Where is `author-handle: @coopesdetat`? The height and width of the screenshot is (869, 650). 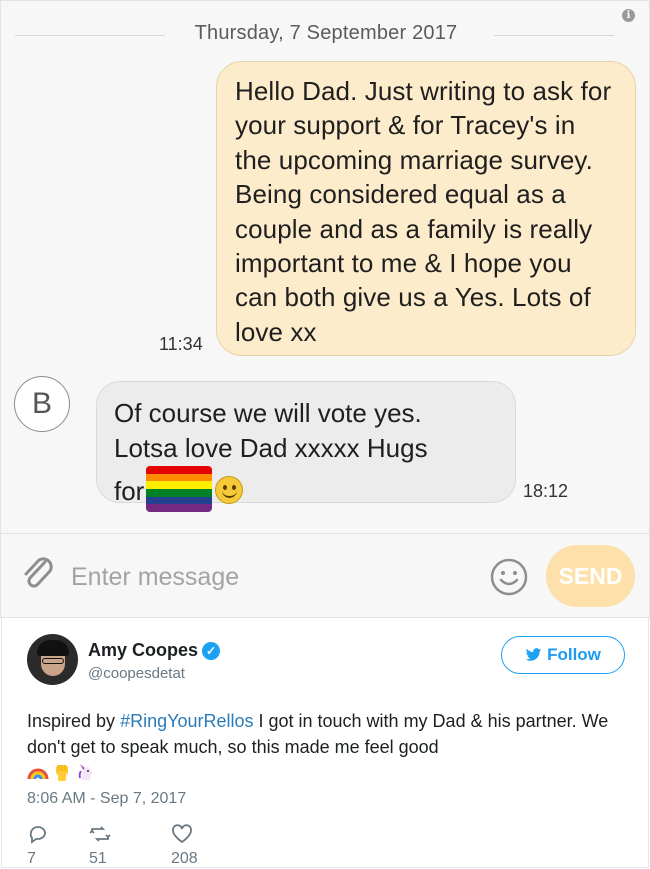 author-handle: @coopesdetat is located at coordinates (136, 673).